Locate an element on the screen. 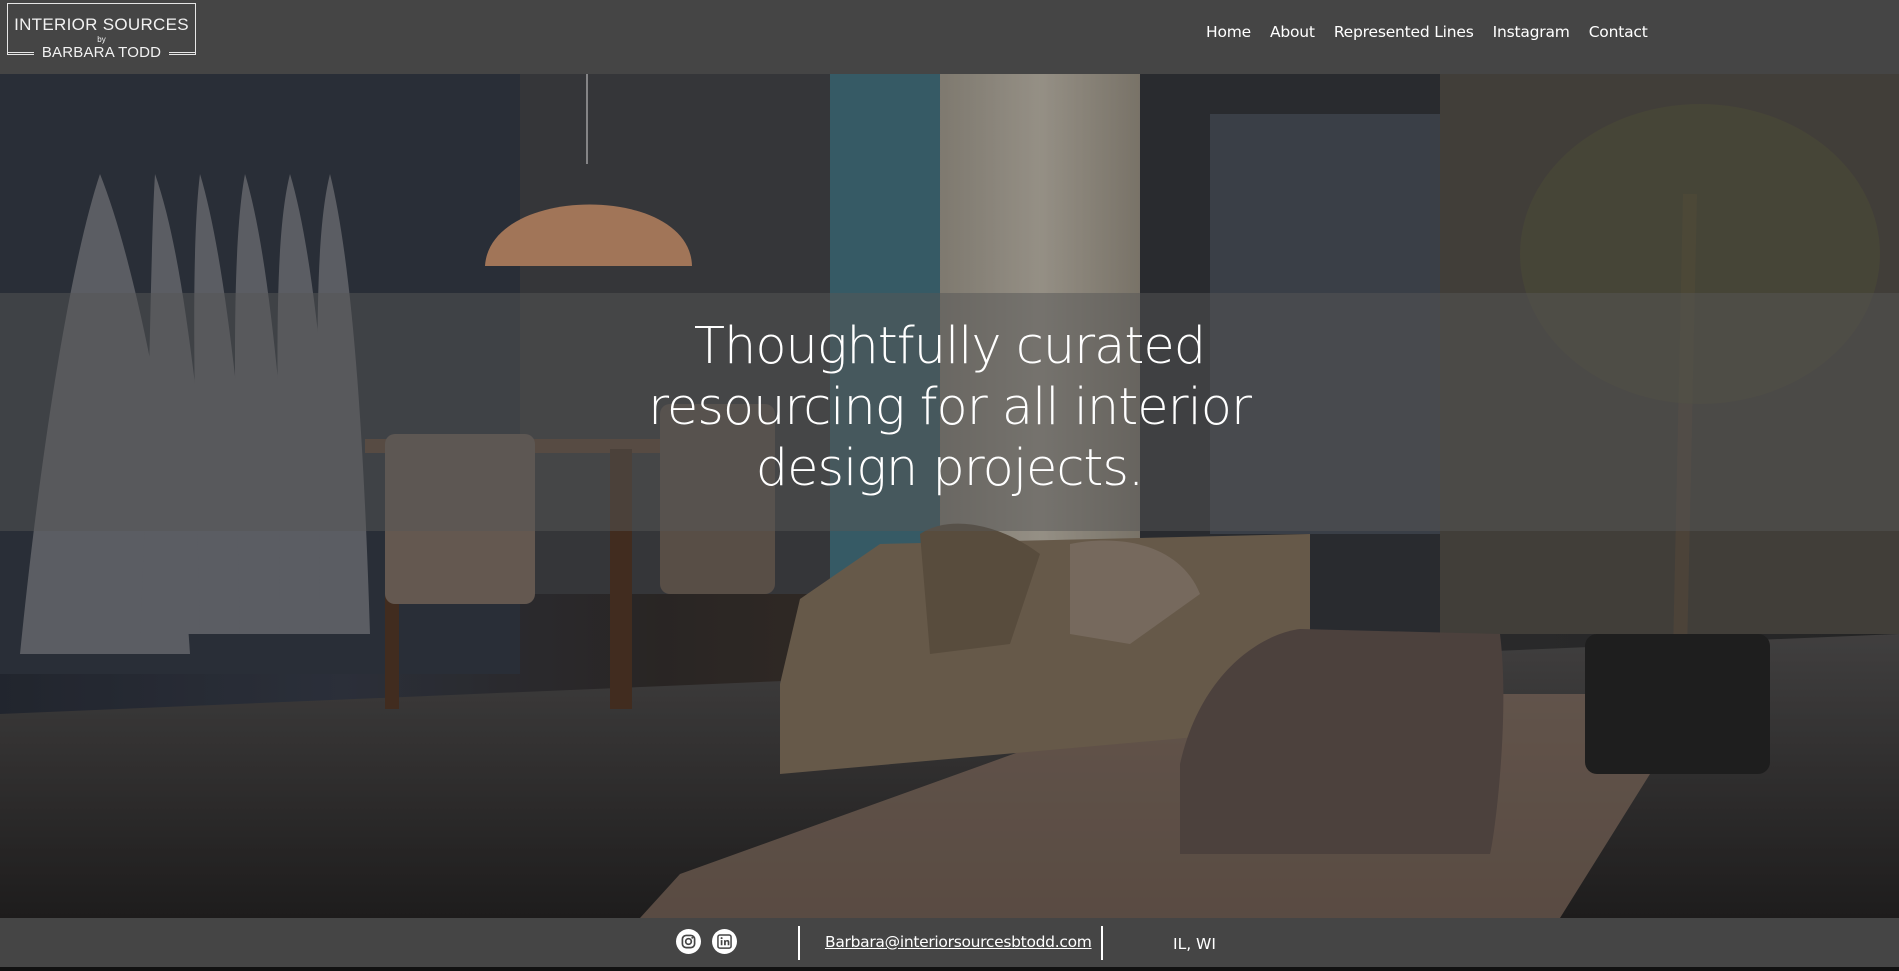 This screenshot has height=971, width=1899. brand-line-2-wrap: BARBARA TODD is located at coordinates (102, 52).